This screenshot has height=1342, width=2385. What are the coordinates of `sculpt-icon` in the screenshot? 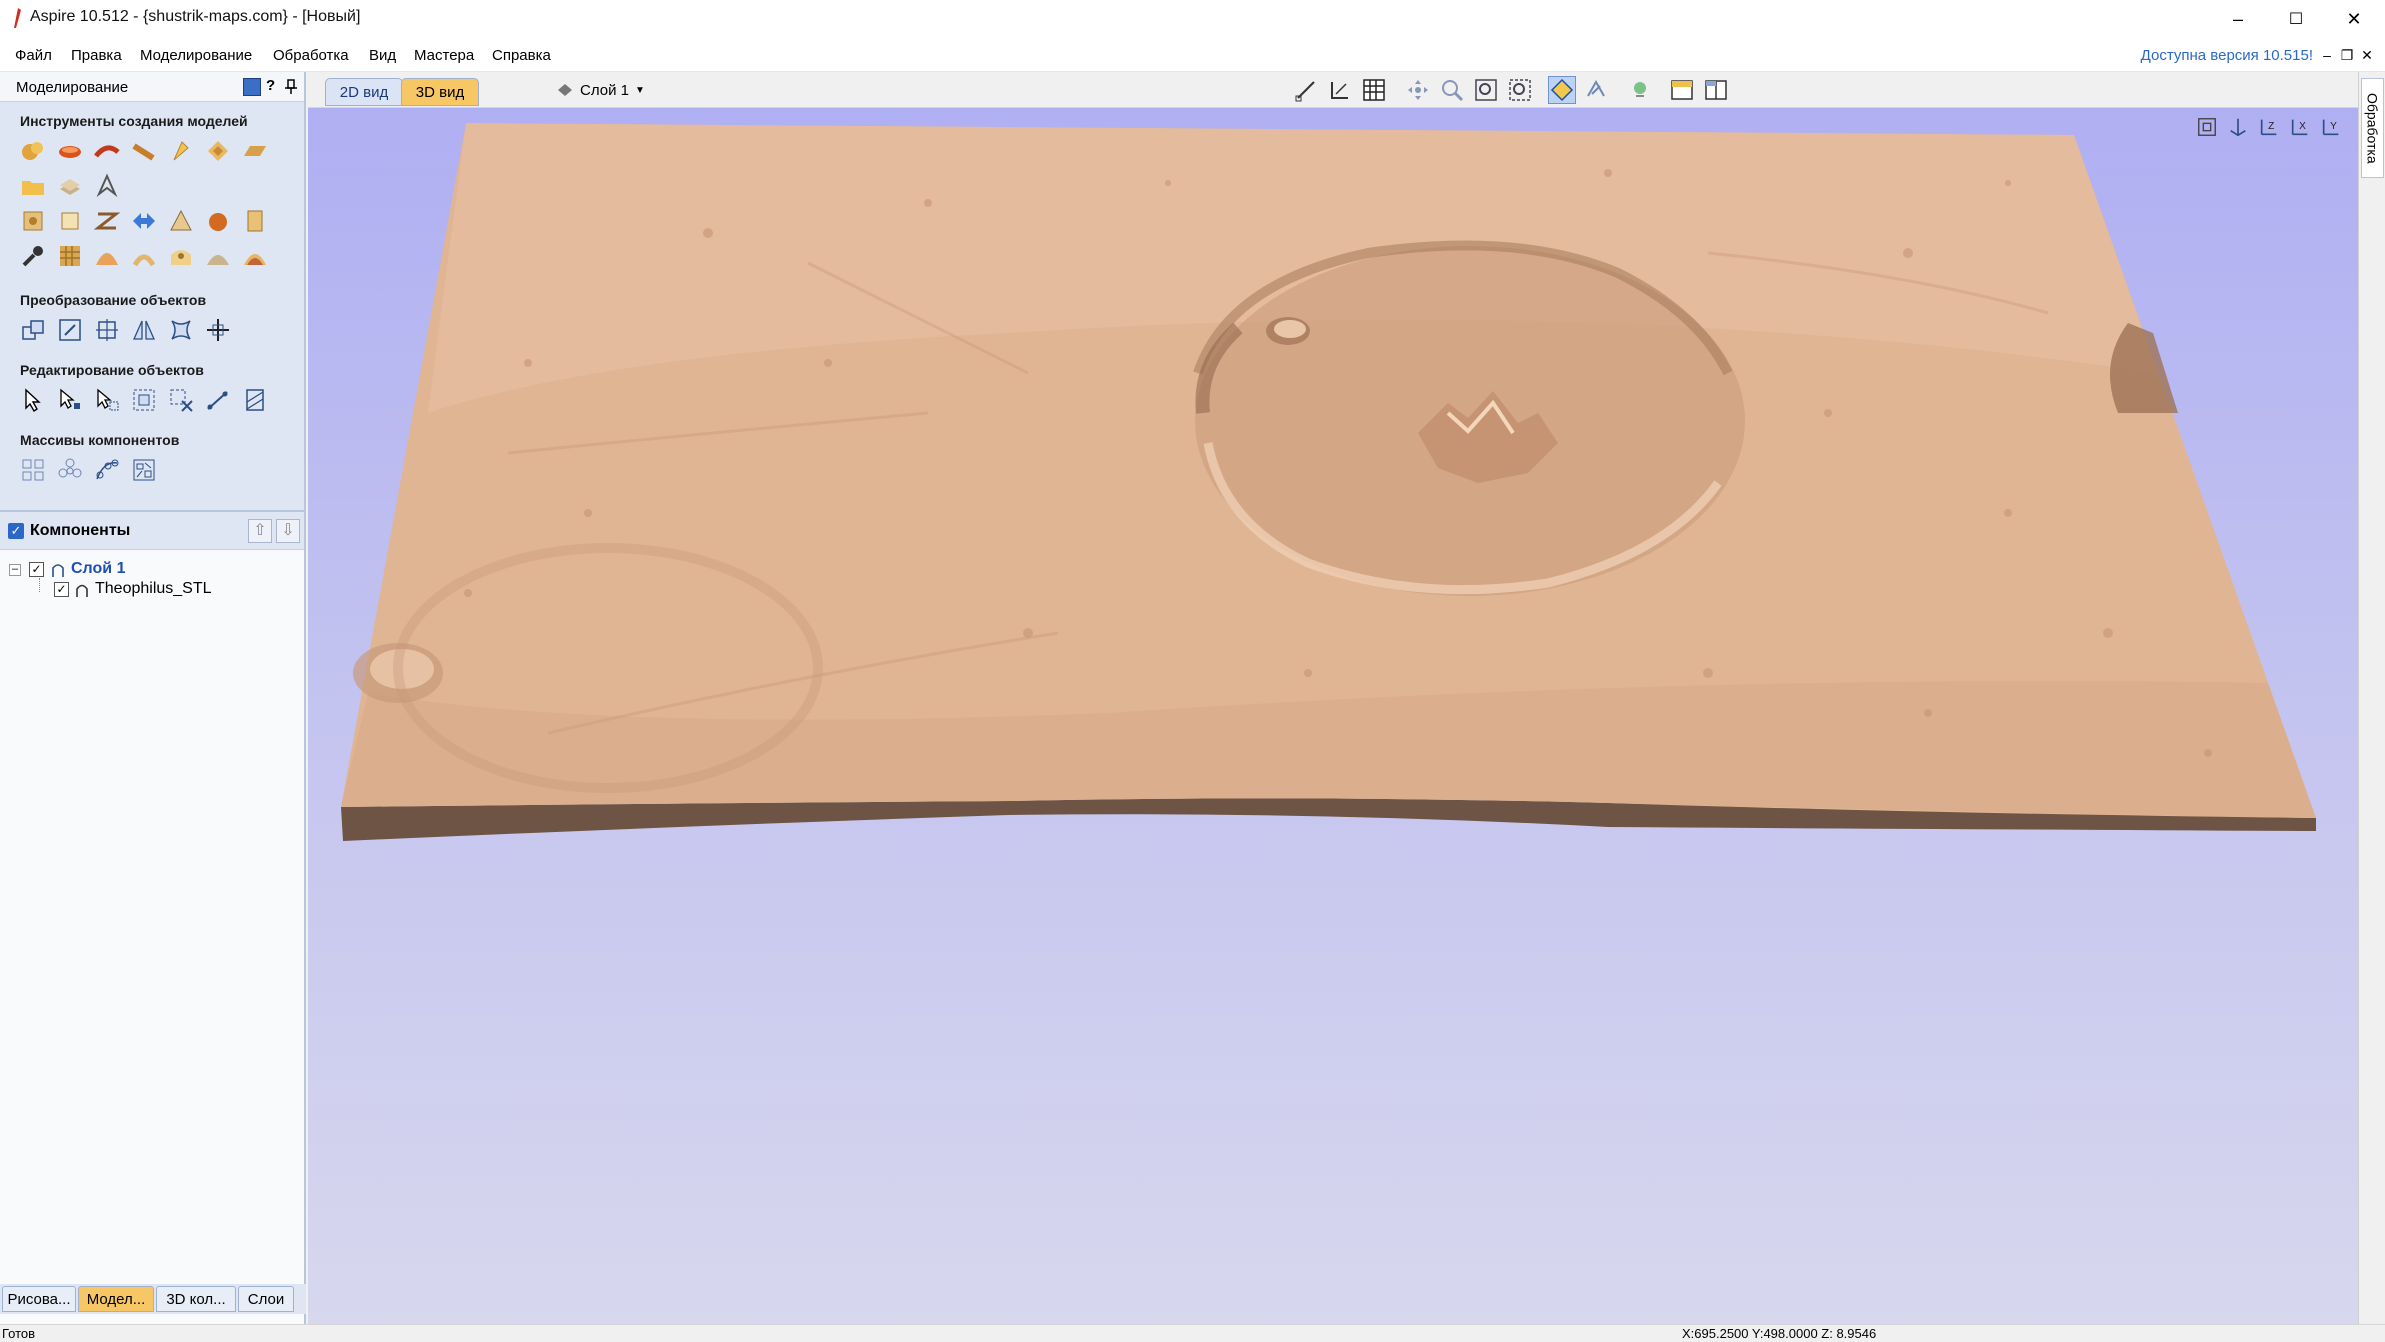 It's located at (33, 256).